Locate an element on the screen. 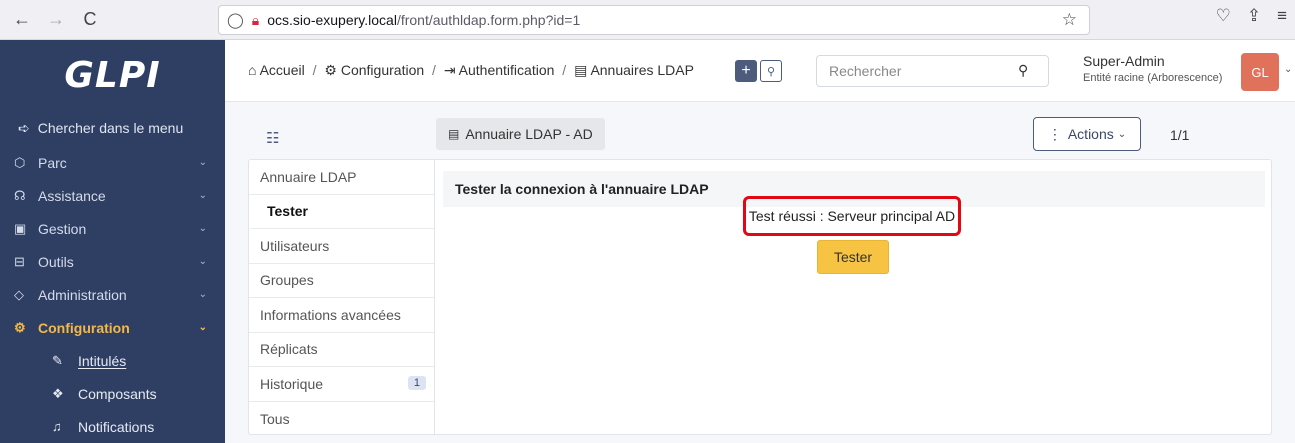  sidebar-item-parc: ⬡ Parc ⌄ is located at coordinates (112, 162).